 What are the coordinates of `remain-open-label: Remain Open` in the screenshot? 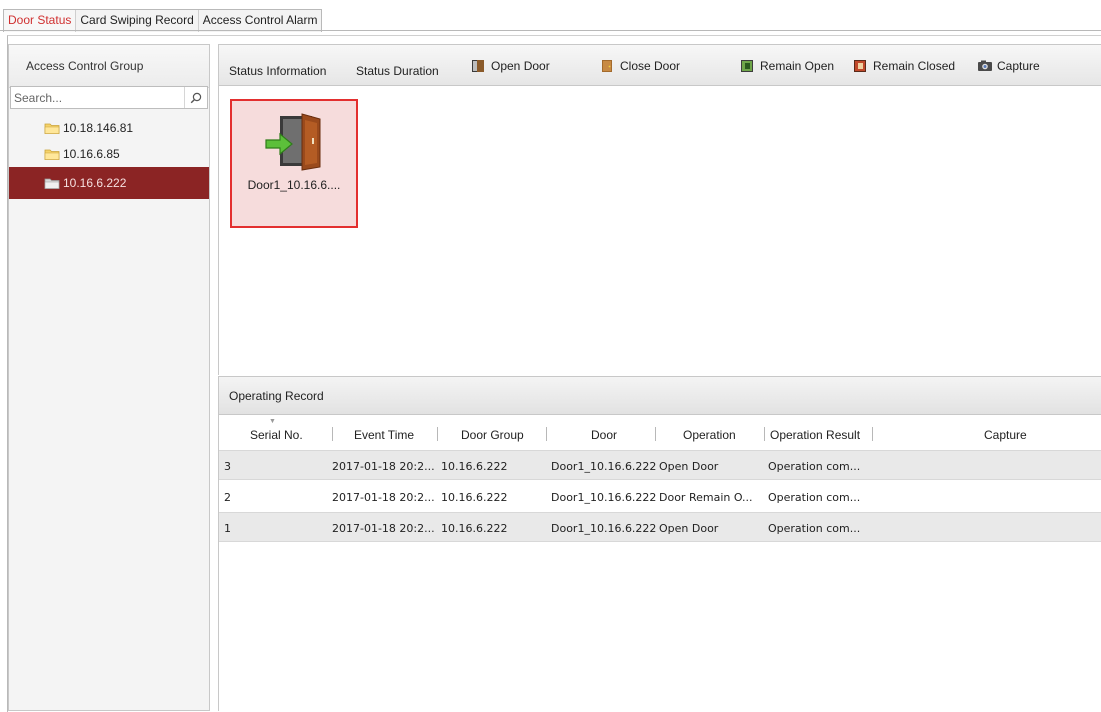 It's located at (797, 66).